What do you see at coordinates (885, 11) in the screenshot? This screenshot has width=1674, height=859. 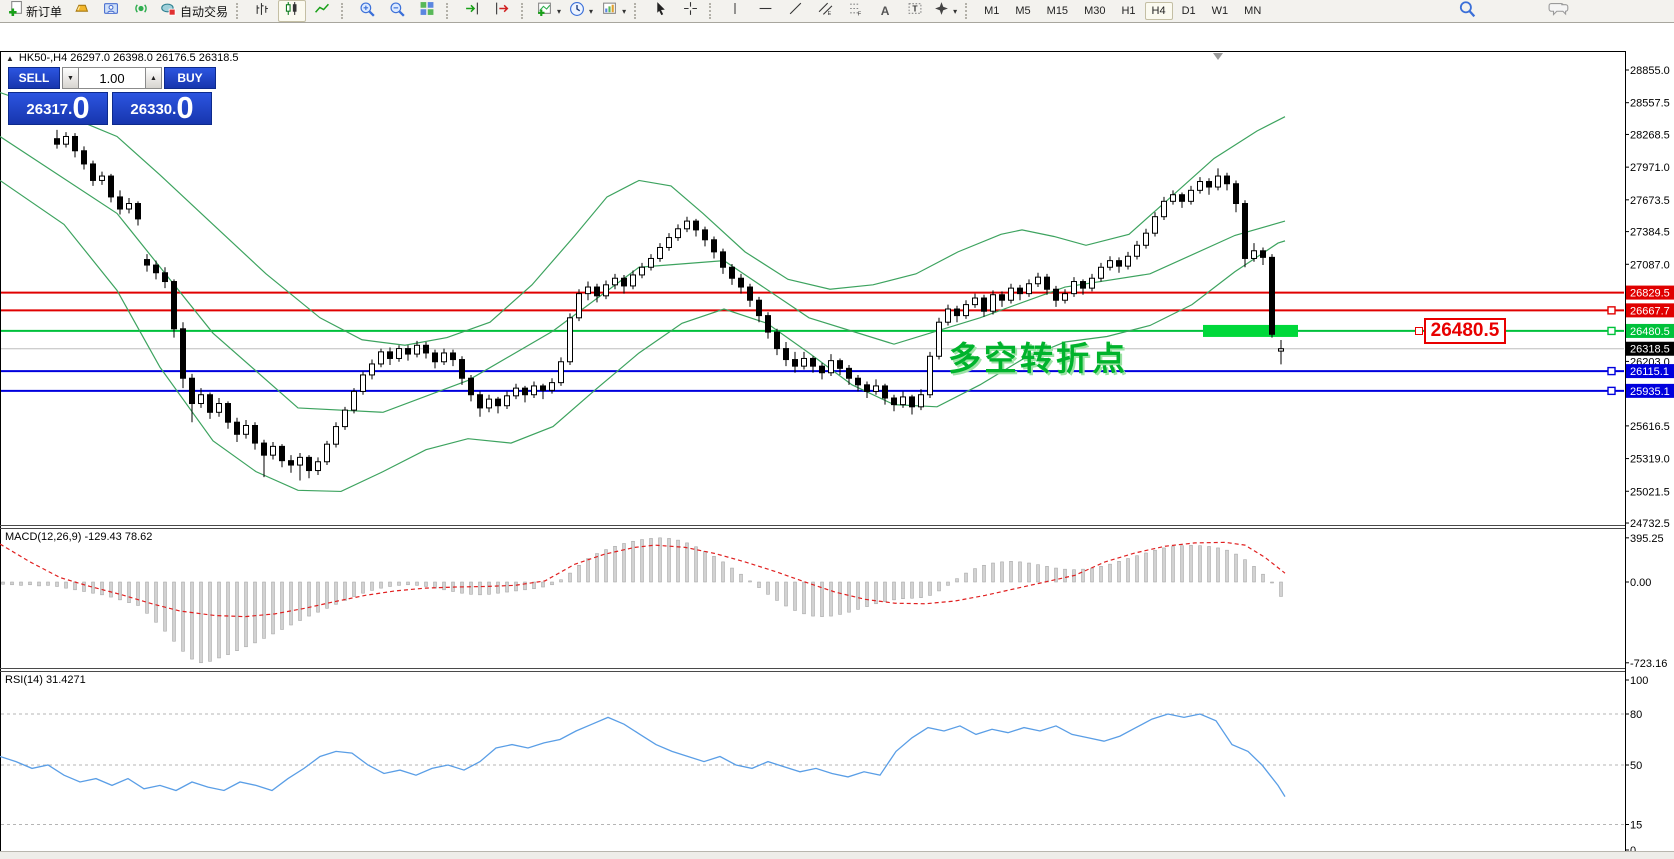 I see `text-button: A` at bounding box center [885, 11].